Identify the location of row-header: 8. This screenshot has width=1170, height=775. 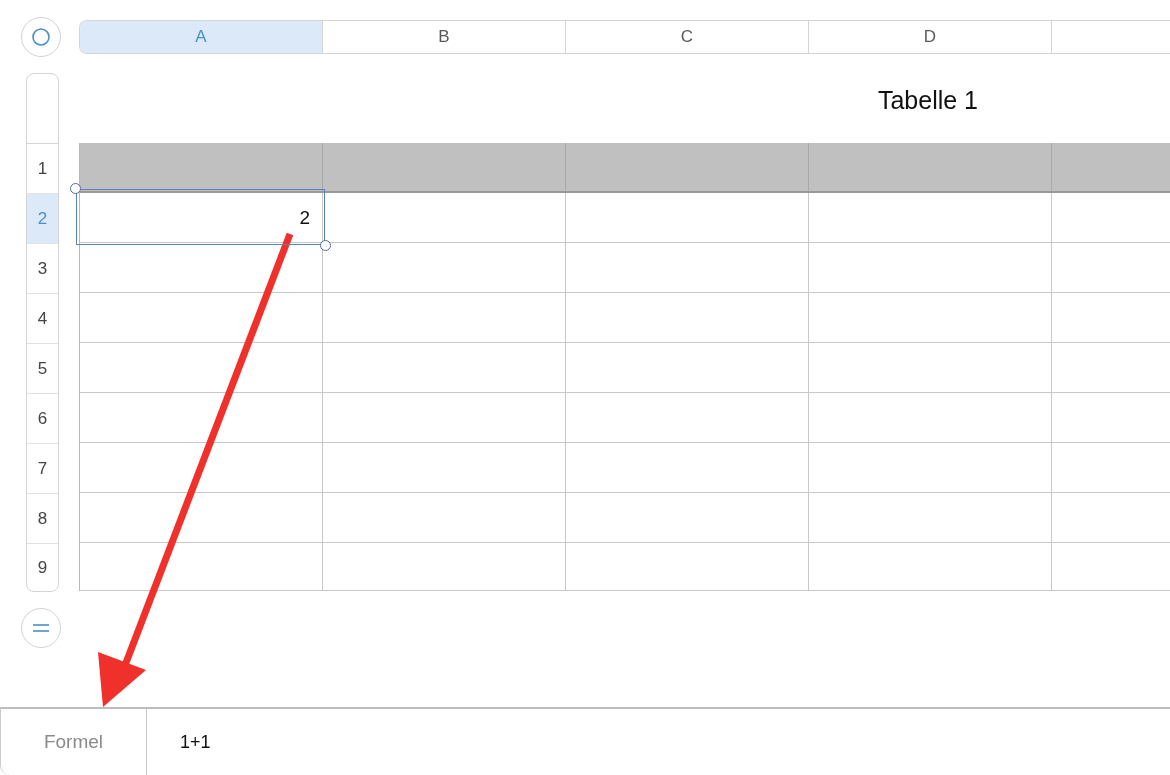
(42, 519).